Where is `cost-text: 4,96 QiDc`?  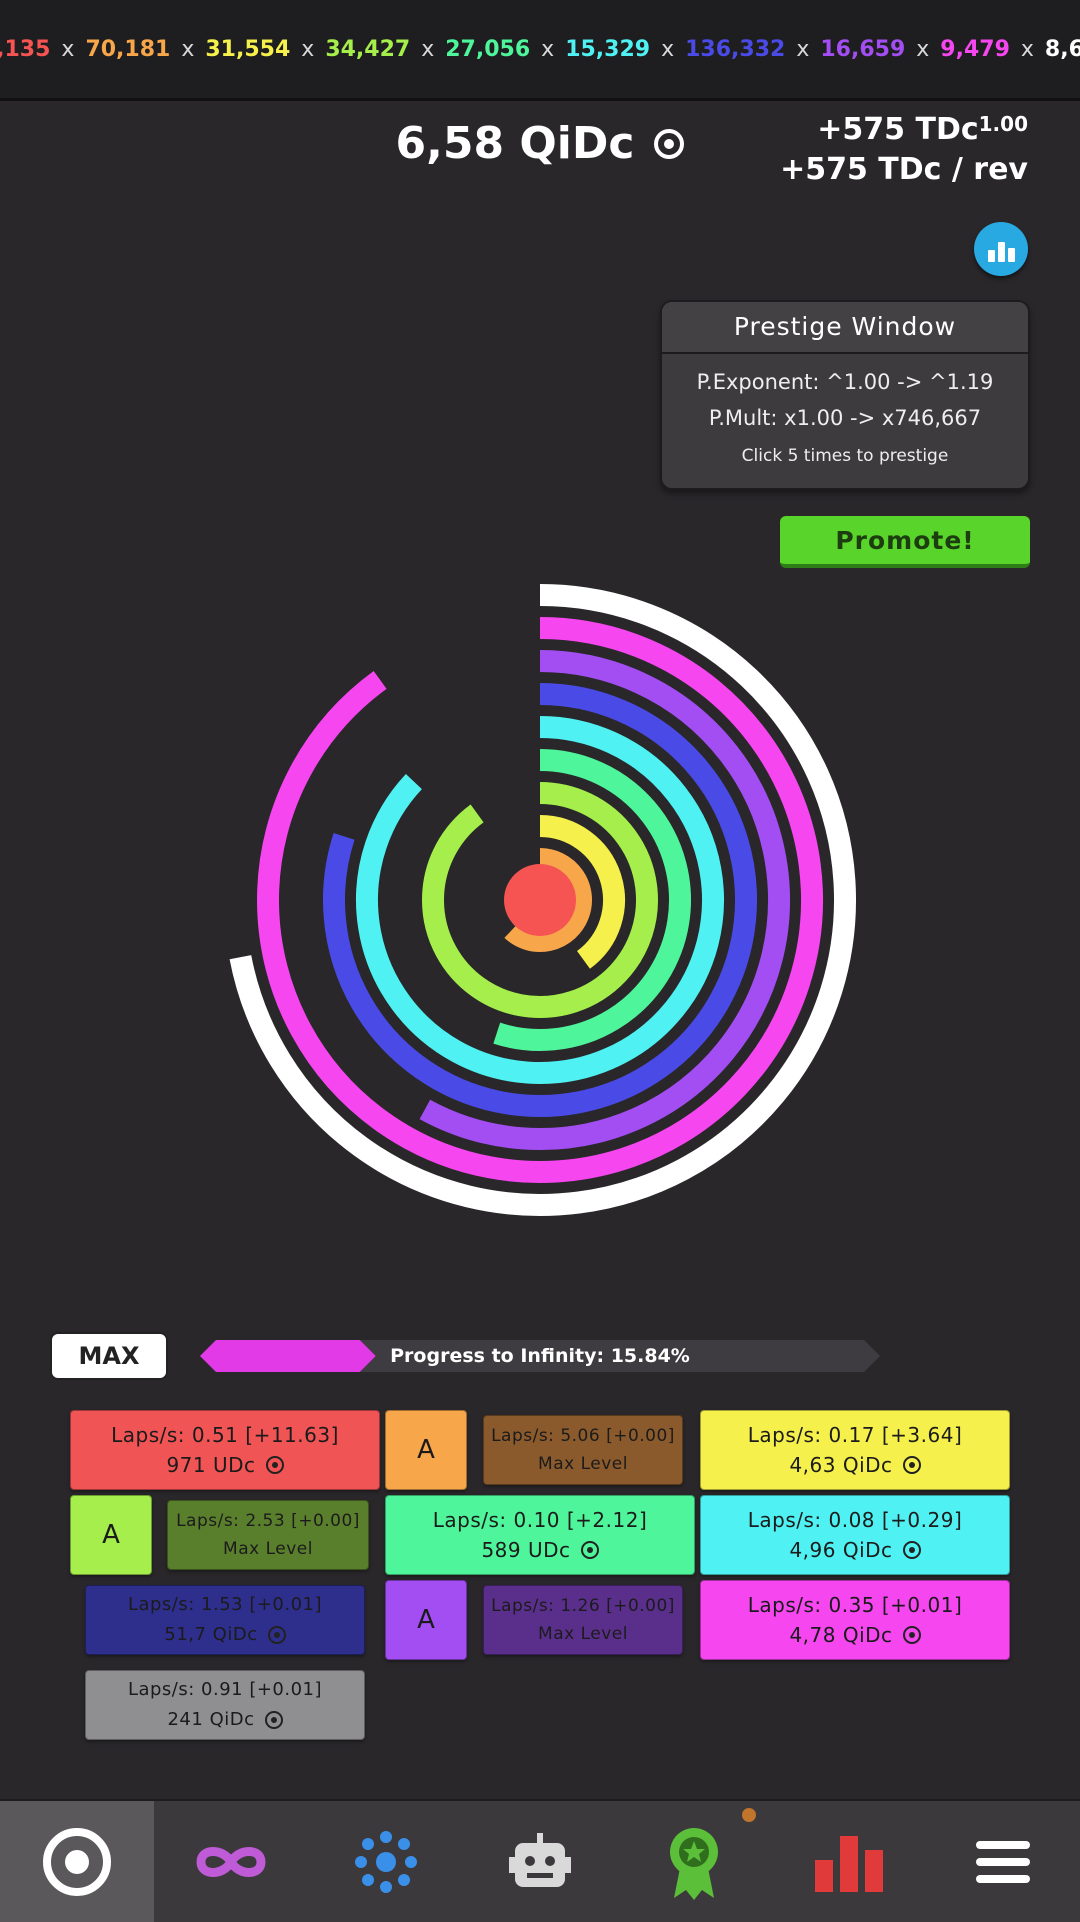 cost-text: 4,96 QiDc is located at coordinates (841, 1550).